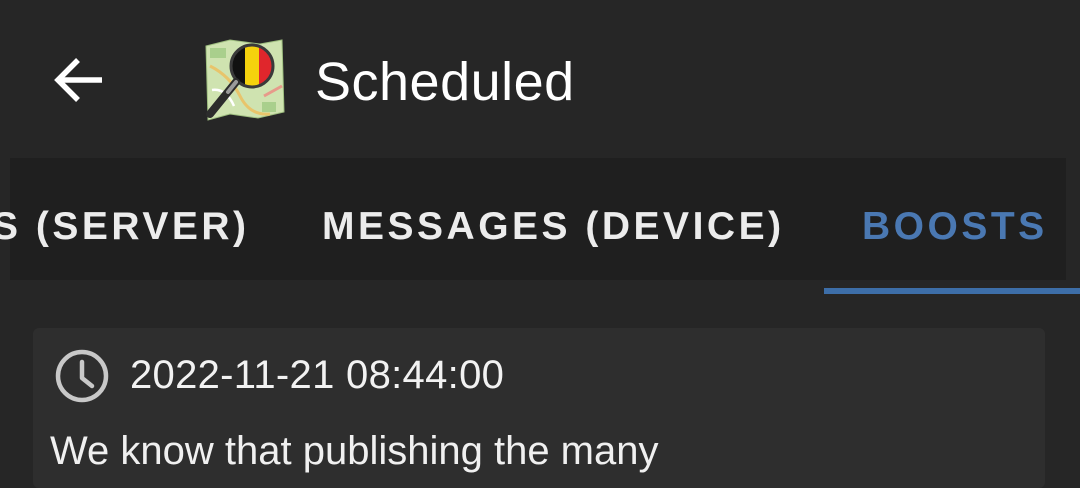  What do you see at coordinates (445, 82) in the screenshot?
I see `page-title: Scheduled` at bounding box center [445, 82].